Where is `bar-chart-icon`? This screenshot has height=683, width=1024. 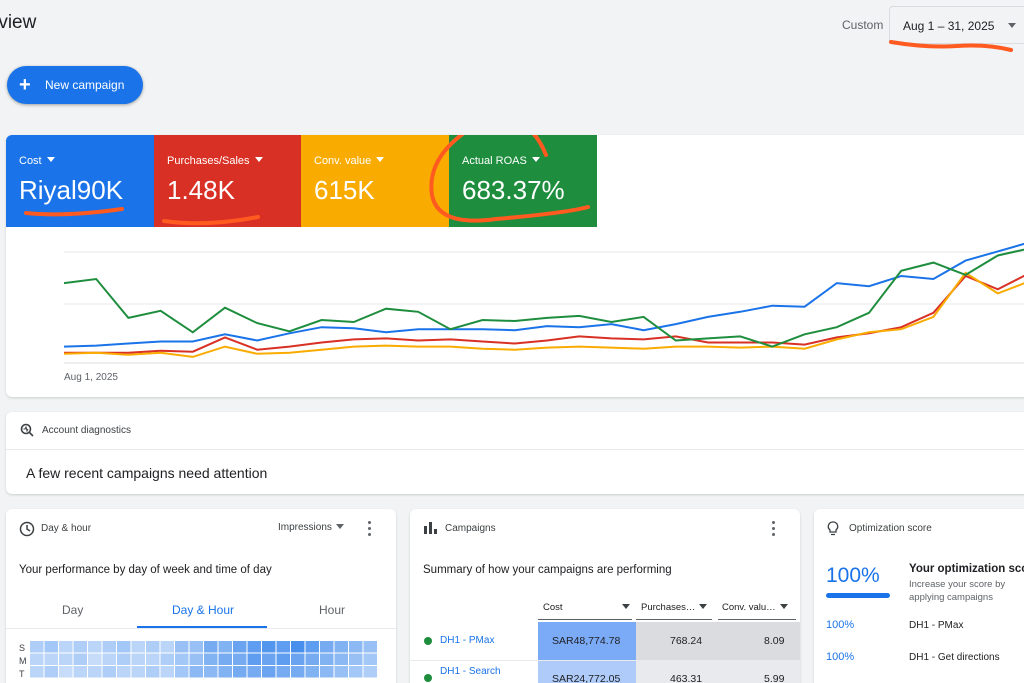
bar-chart-icon is located at coordinates (430, 528).